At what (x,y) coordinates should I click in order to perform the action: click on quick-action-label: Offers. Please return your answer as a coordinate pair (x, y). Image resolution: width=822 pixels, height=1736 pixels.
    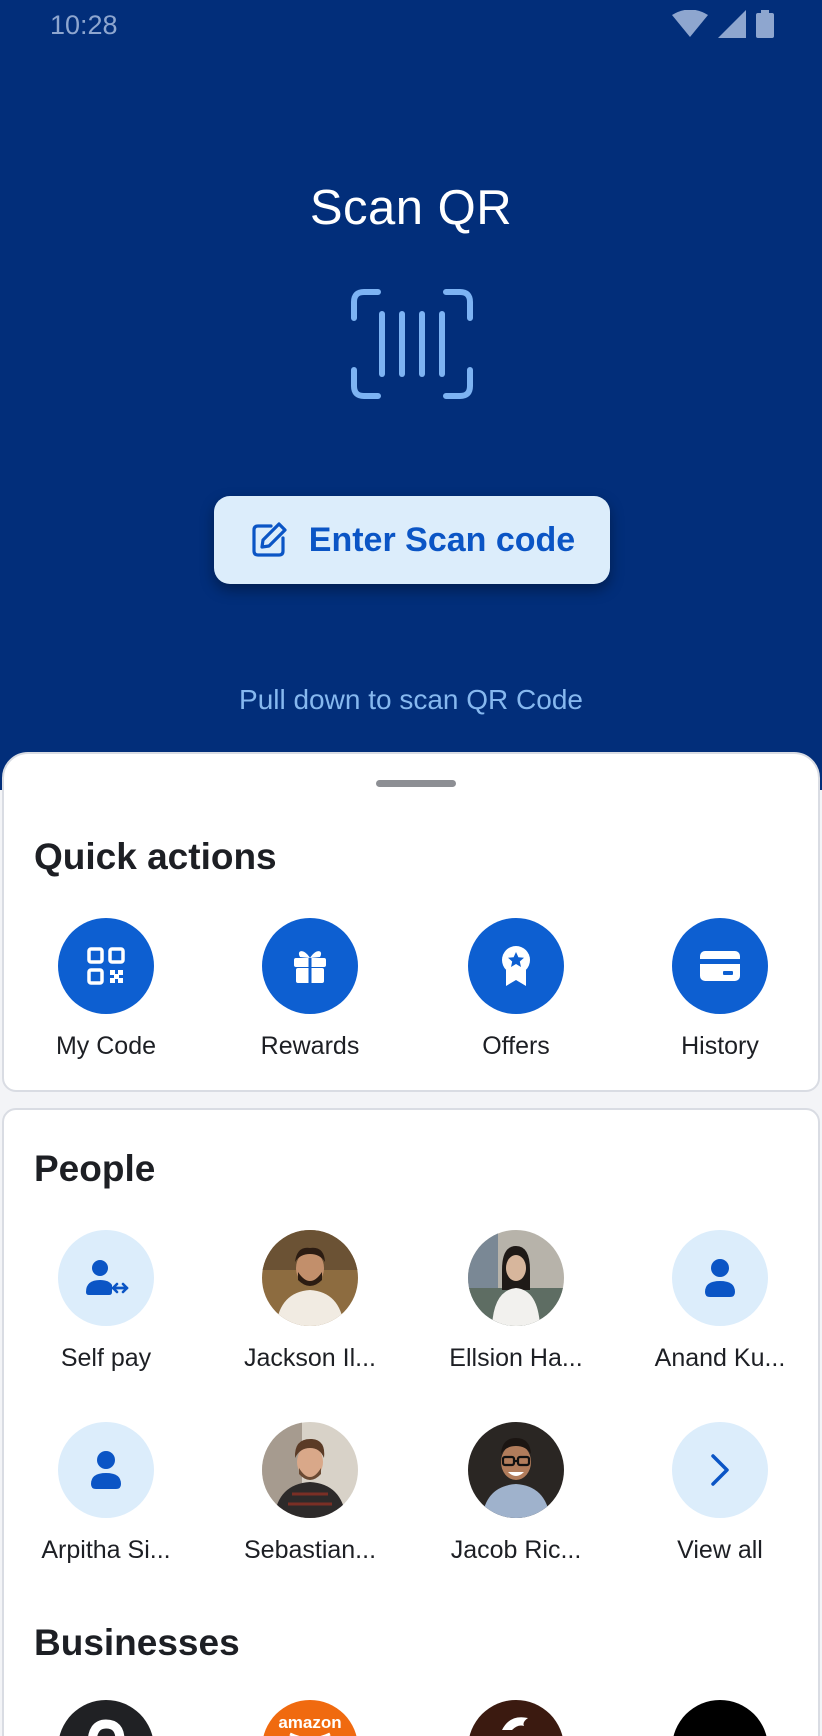
    Looking at the image, I should click on (516, 1046).